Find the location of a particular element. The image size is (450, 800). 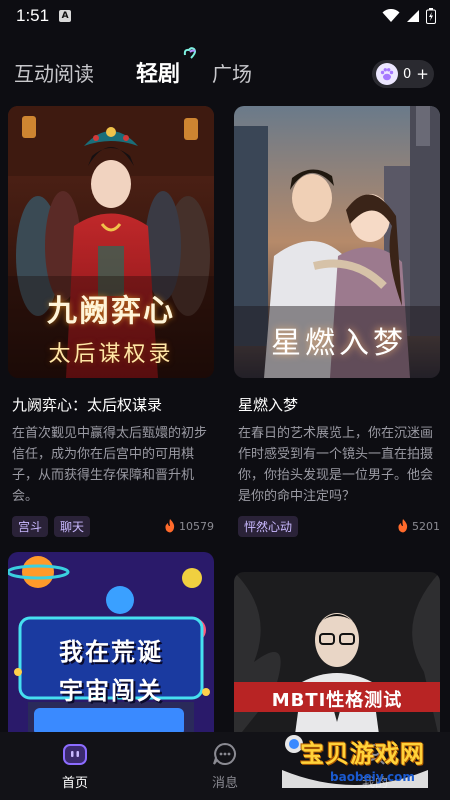

points-value: 0 is located at coordinates (407, 74).